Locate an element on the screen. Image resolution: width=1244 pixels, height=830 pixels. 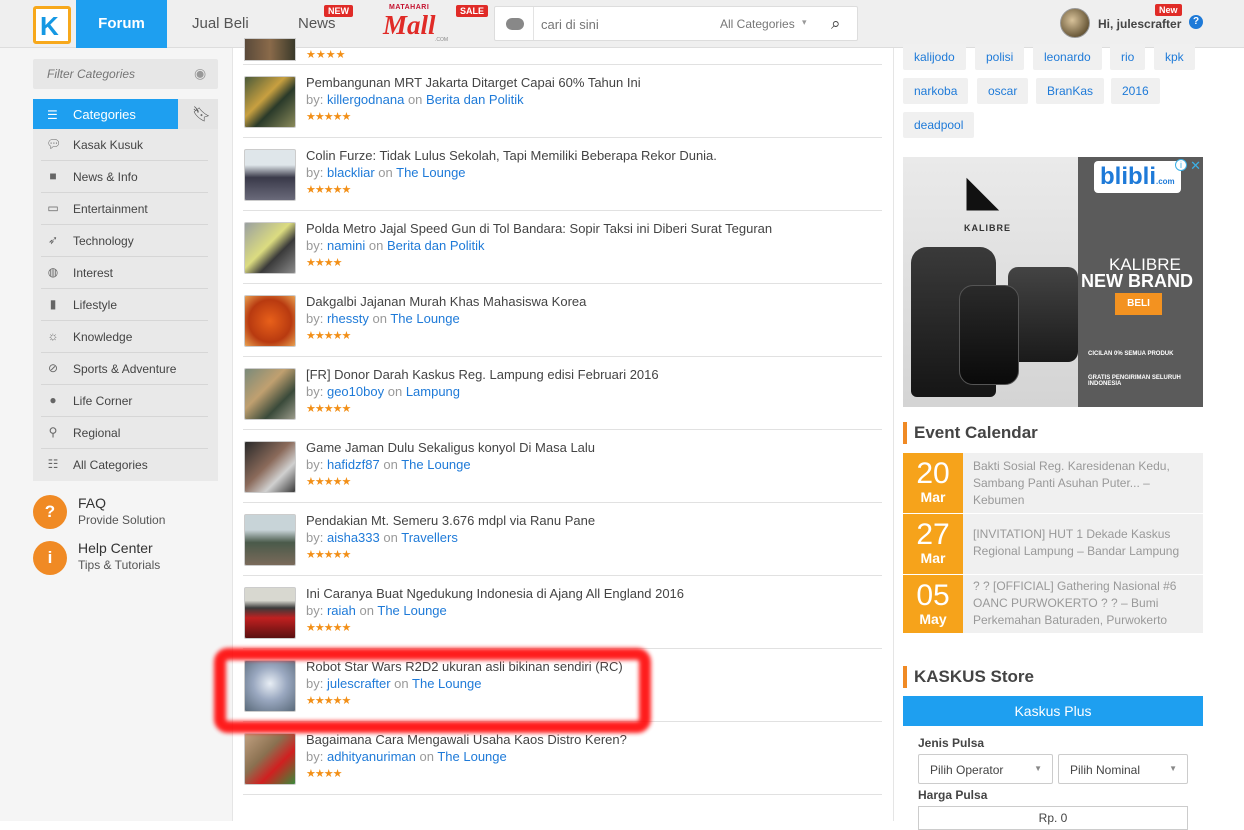
thread-author-link: hafidzf87 is located at coordinates (353, 464).